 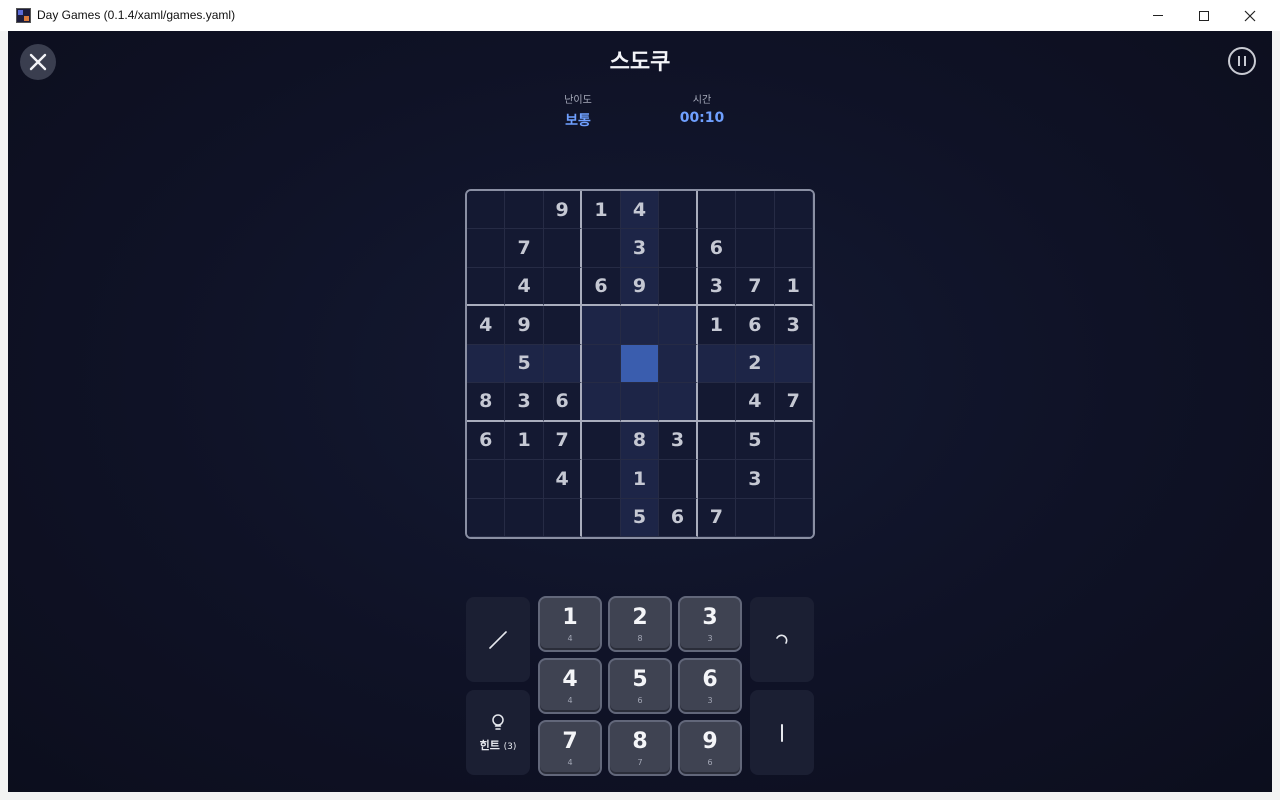 What do you see at coordinates (640, 748) in the screenshot?
I see `number-key-8: 87` at bounding box center [640, 748].